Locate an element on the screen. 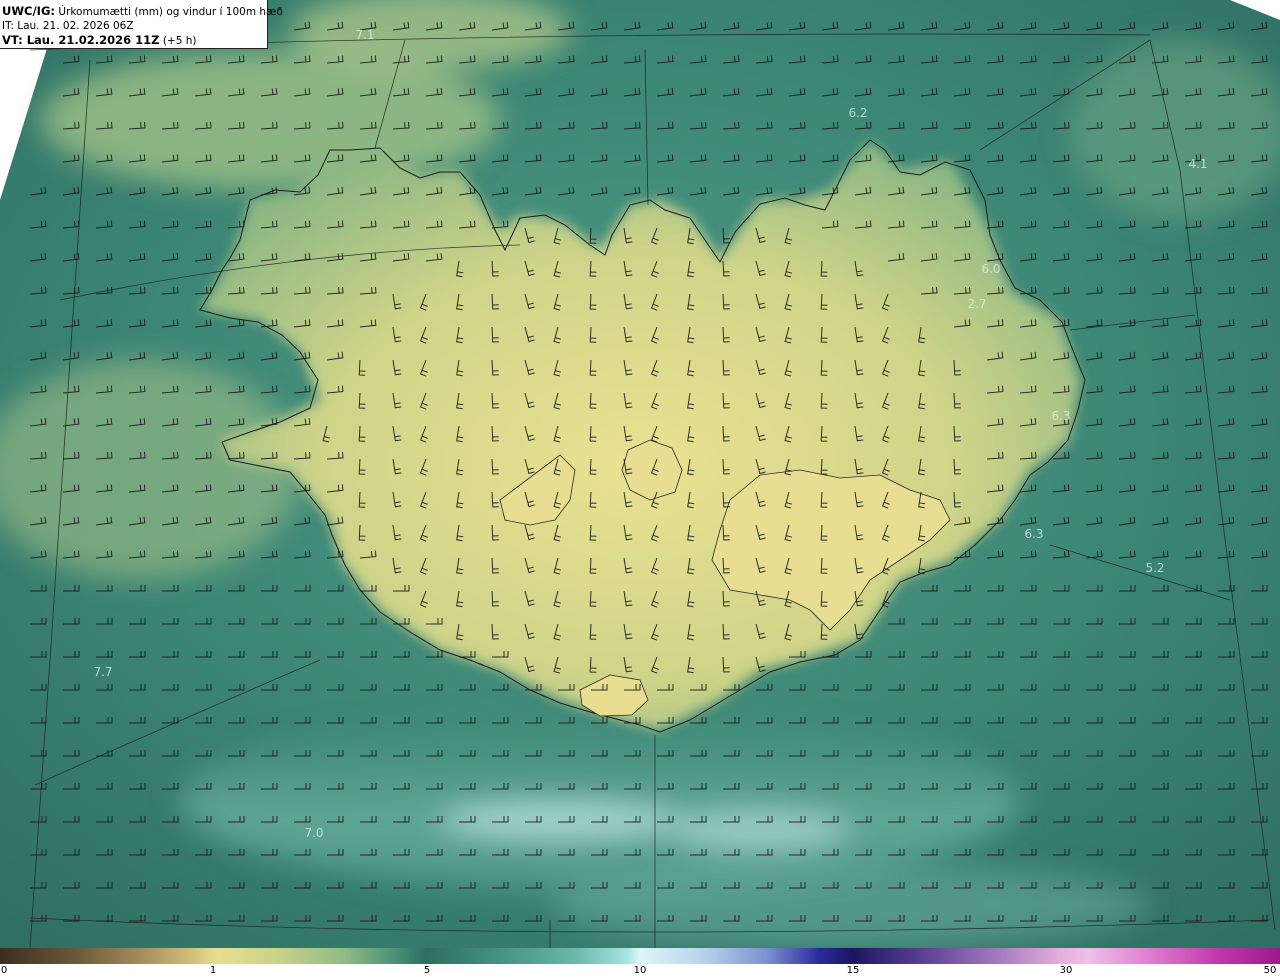 This screenshot has height=978, width=1280. colorbar-tick: 5 is located at coordinates (427, 970).